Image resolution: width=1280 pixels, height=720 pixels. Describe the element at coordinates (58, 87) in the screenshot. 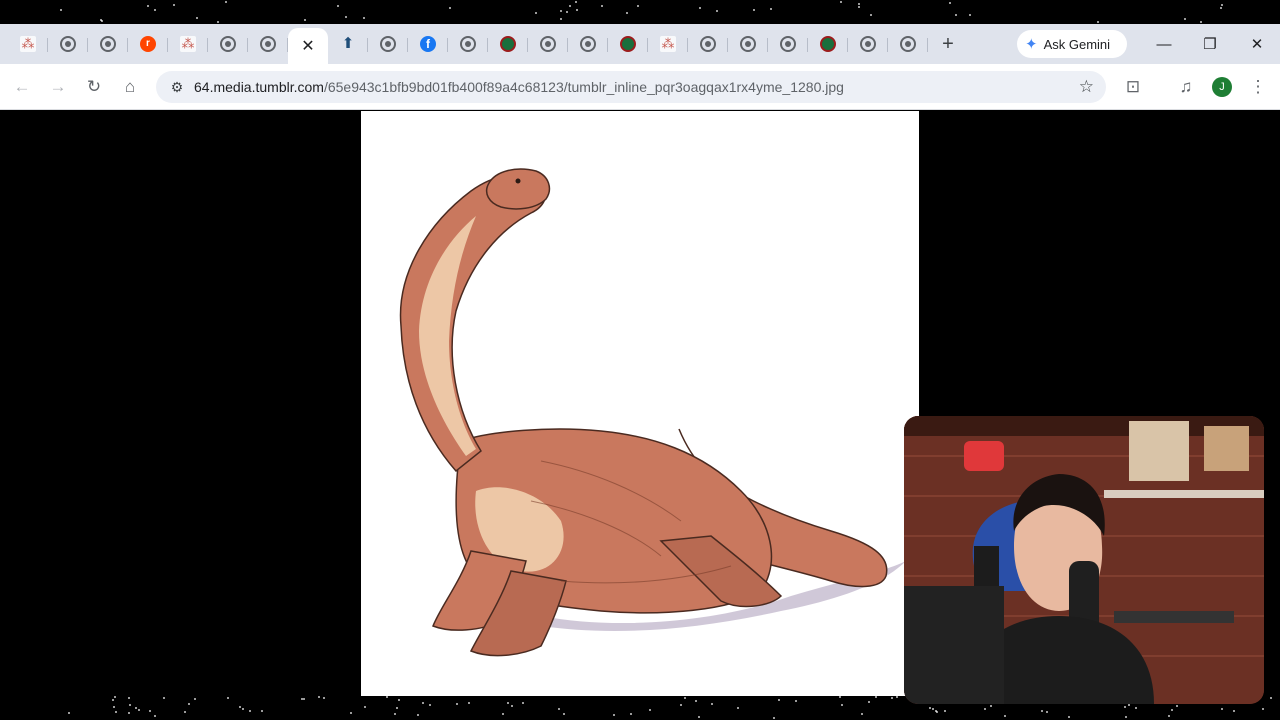

I see `forward-button: →` at that location.